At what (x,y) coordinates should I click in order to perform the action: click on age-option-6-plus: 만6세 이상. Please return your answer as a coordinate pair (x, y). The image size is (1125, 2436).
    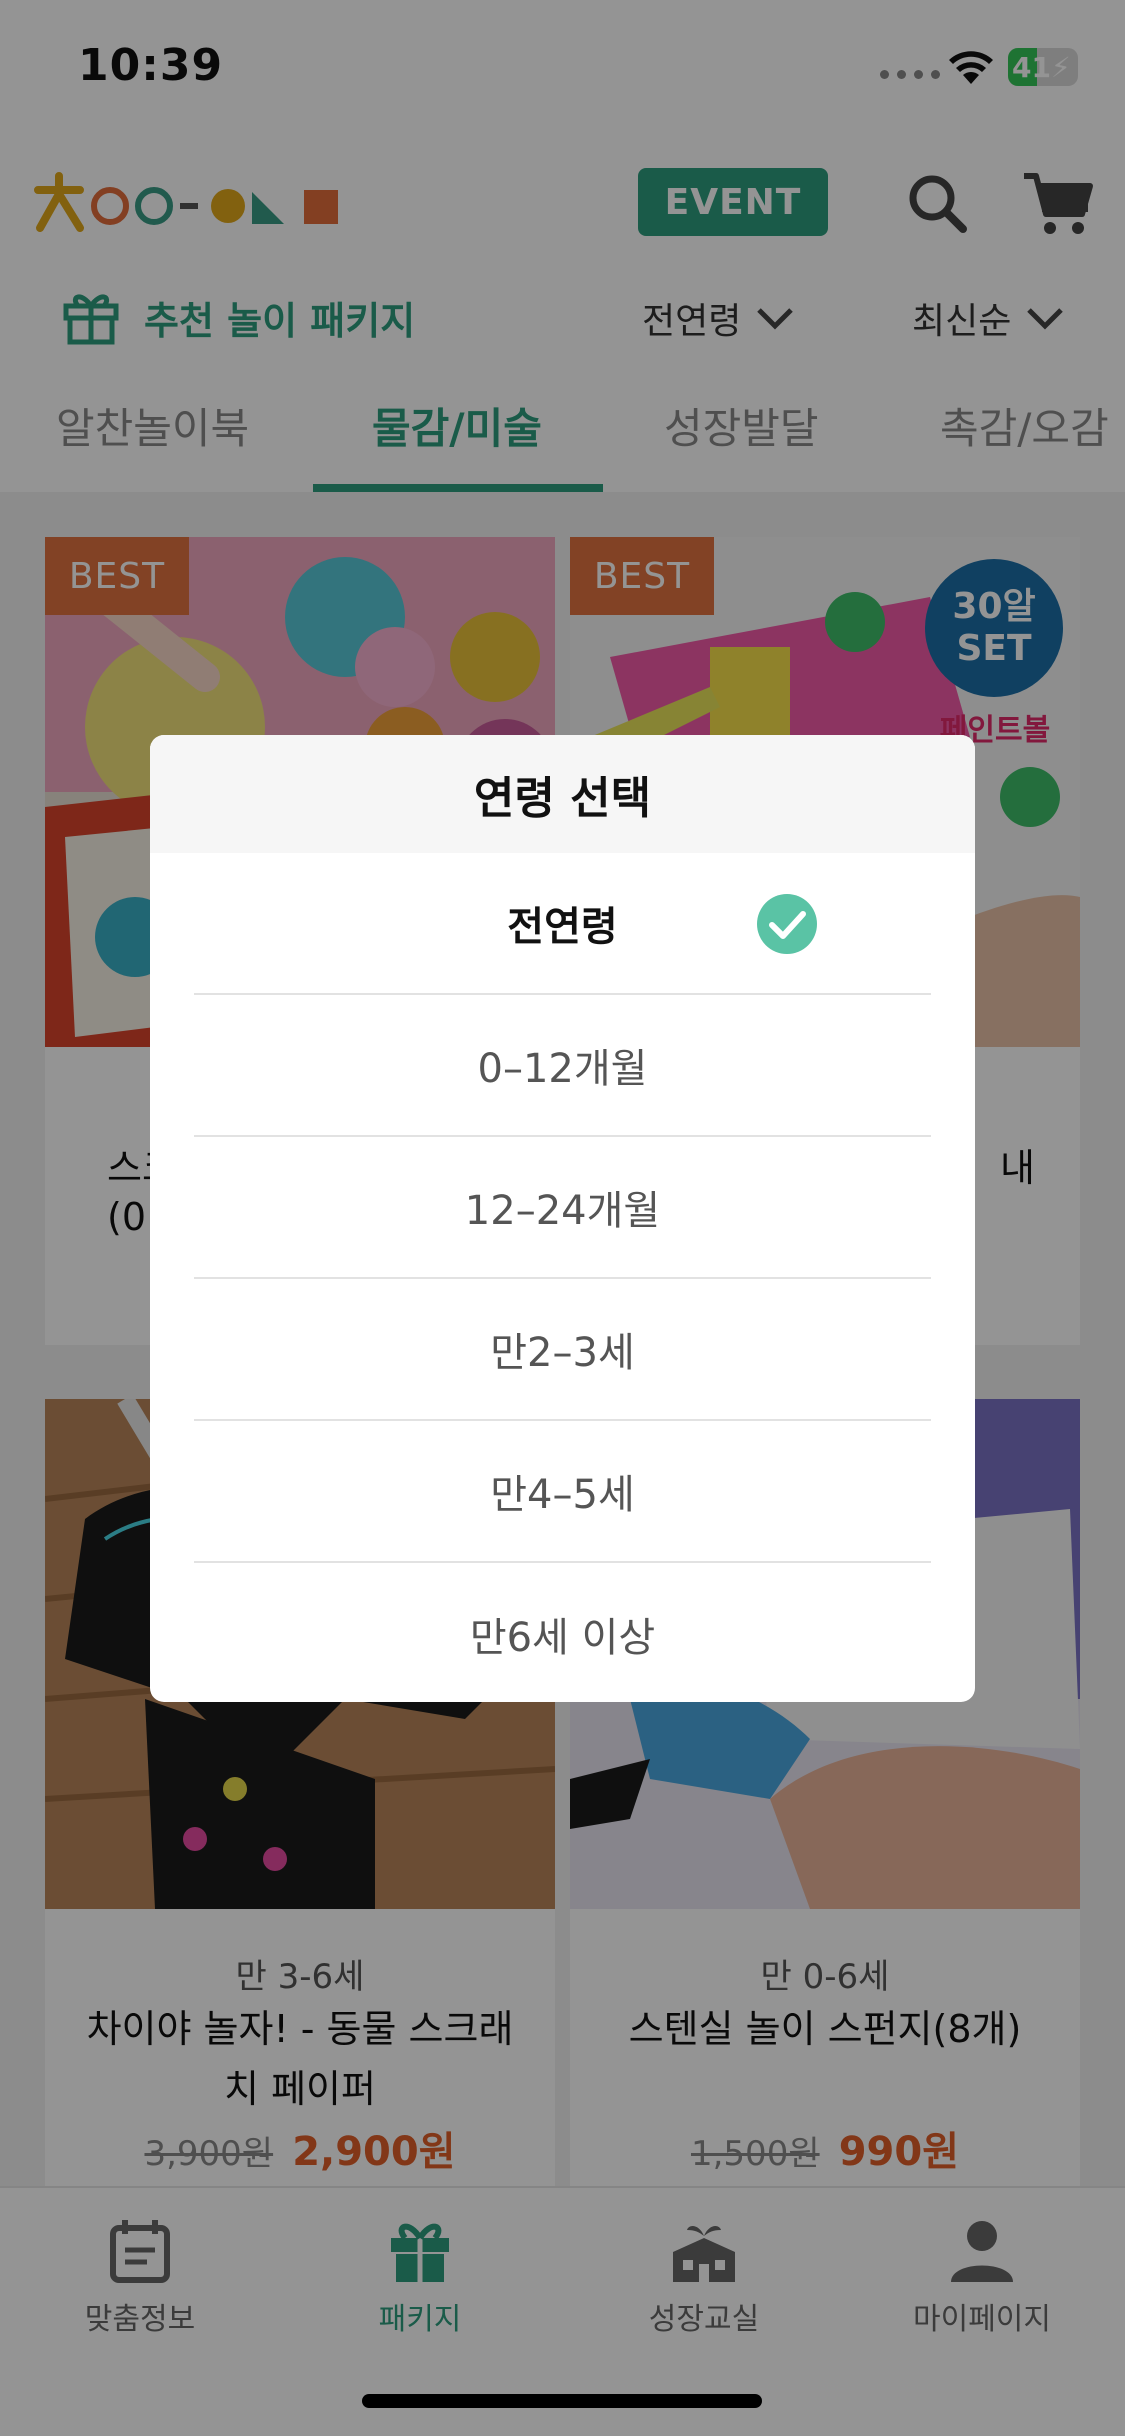
    Looking at the image, I should click on (562, 1632).